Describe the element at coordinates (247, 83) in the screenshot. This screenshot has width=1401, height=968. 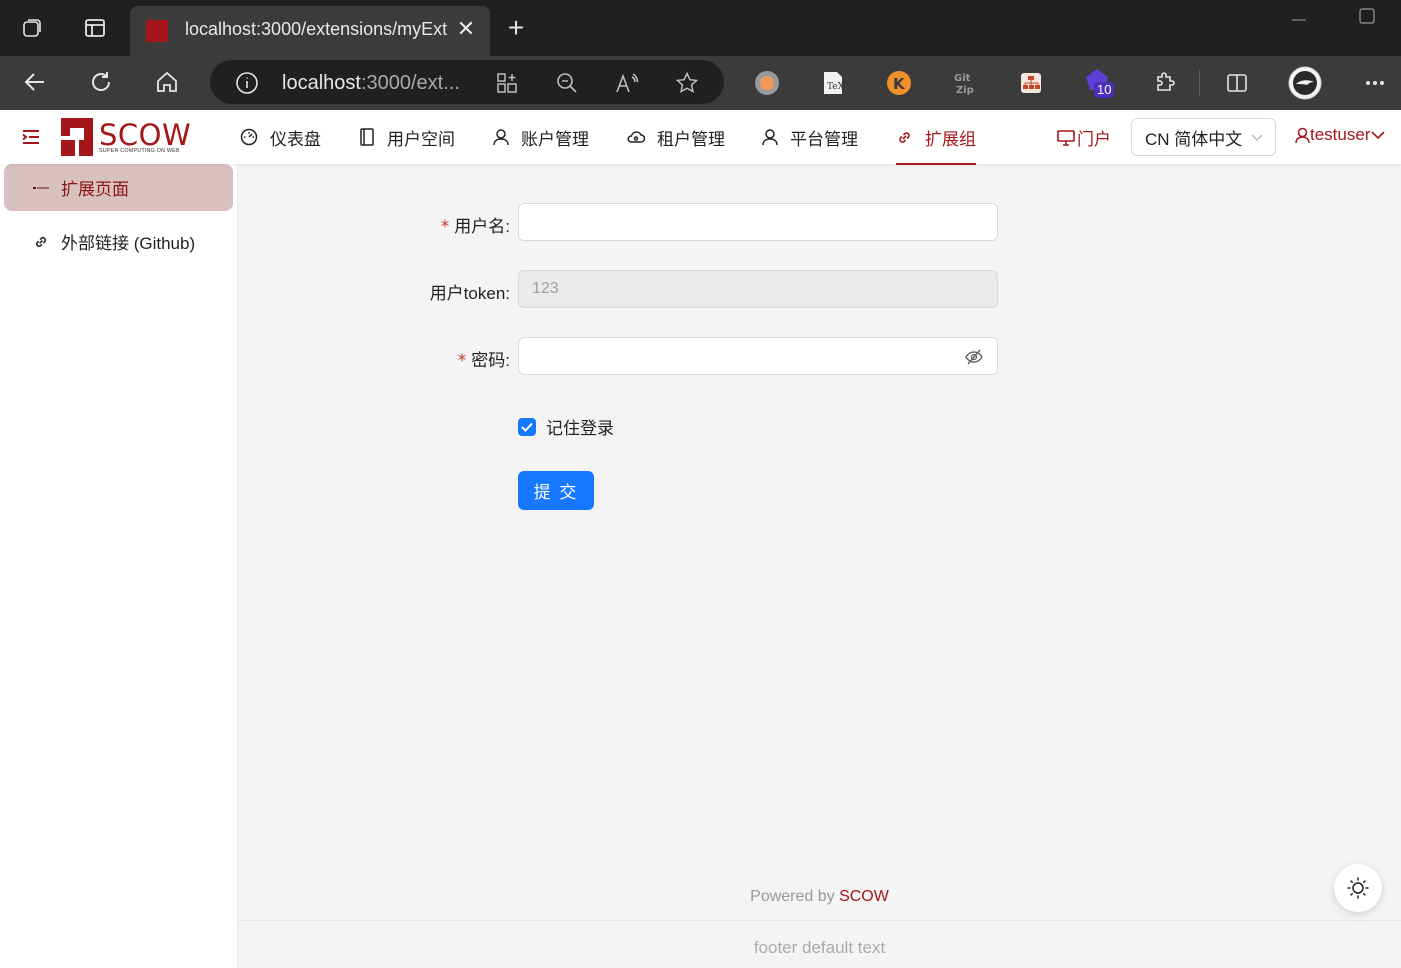
I see `site-info-icon` at that location.